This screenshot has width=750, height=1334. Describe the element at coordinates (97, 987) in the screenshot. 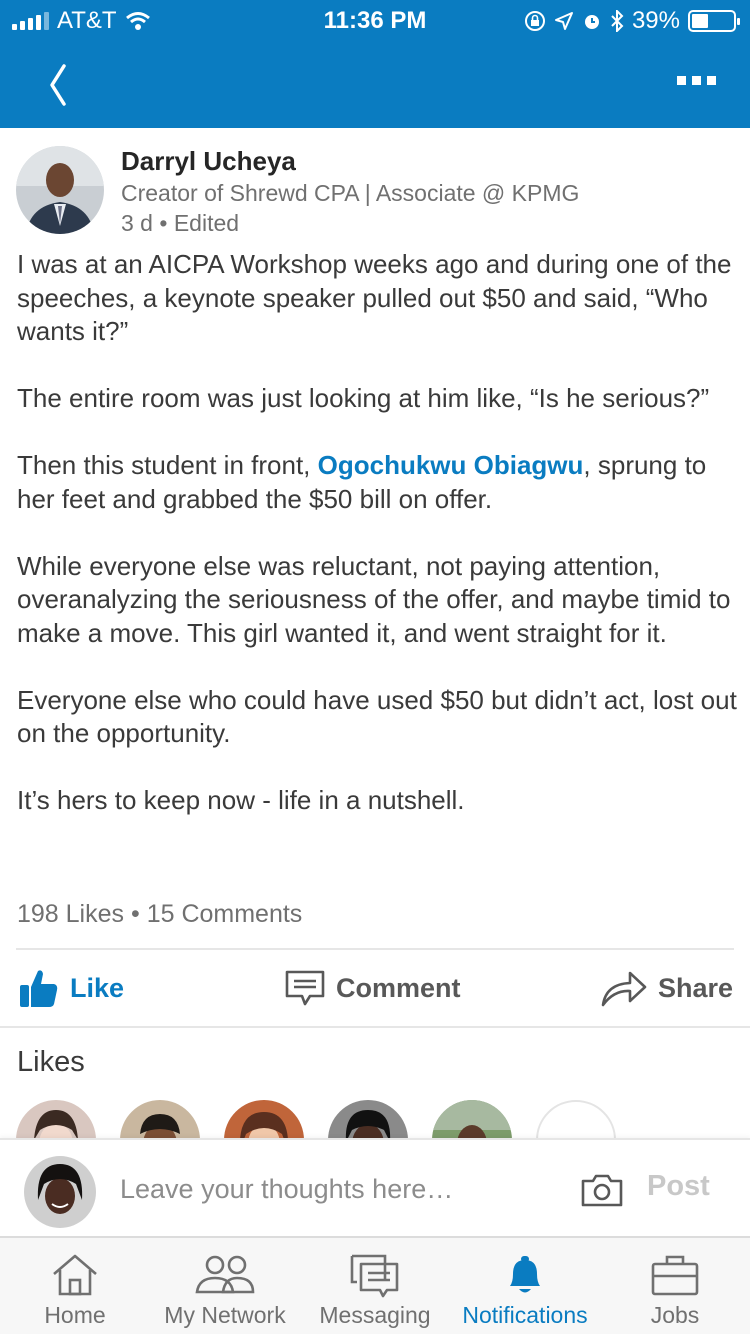

I see `like-label: Like` at that location.